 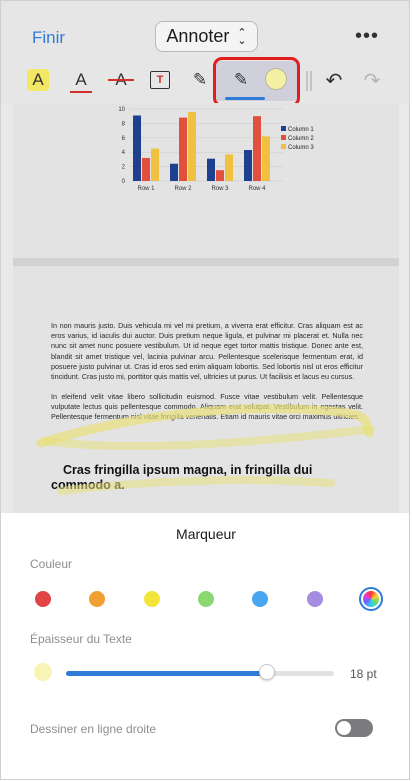 I want to click on custom-color-picker, so click(x=371, y=599).